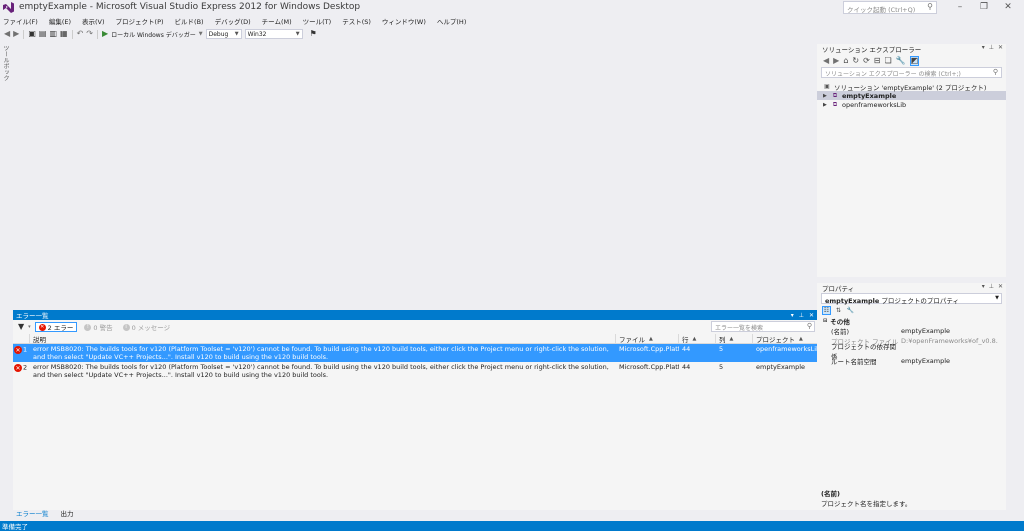 Image resolution: width=1024 pixels, height=531 pixels. Describe the element at coordinates (838, 310) in the screenshot. I see `alphabetical-icon: ⇅` at that location.